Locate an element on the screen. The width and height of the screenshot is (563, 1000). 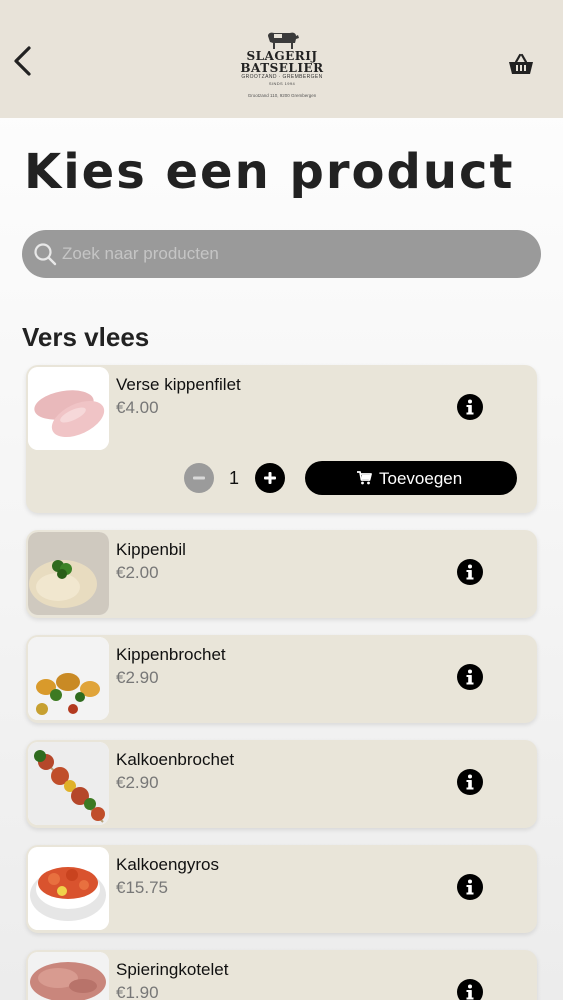
decrease-quantity-button is located at coordinates (199, 478).